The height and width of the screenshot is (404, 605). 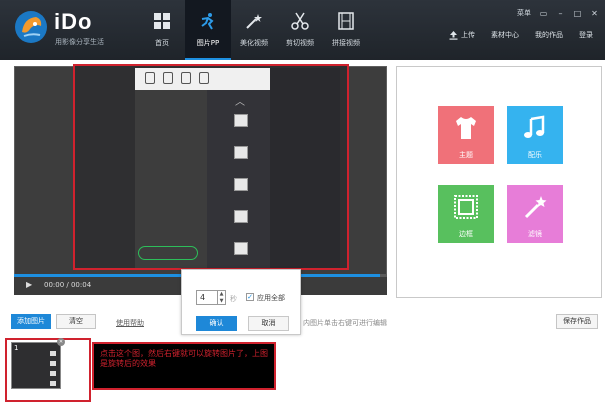 I want to click on minimize-icon: –, so click(x=560, y=13).